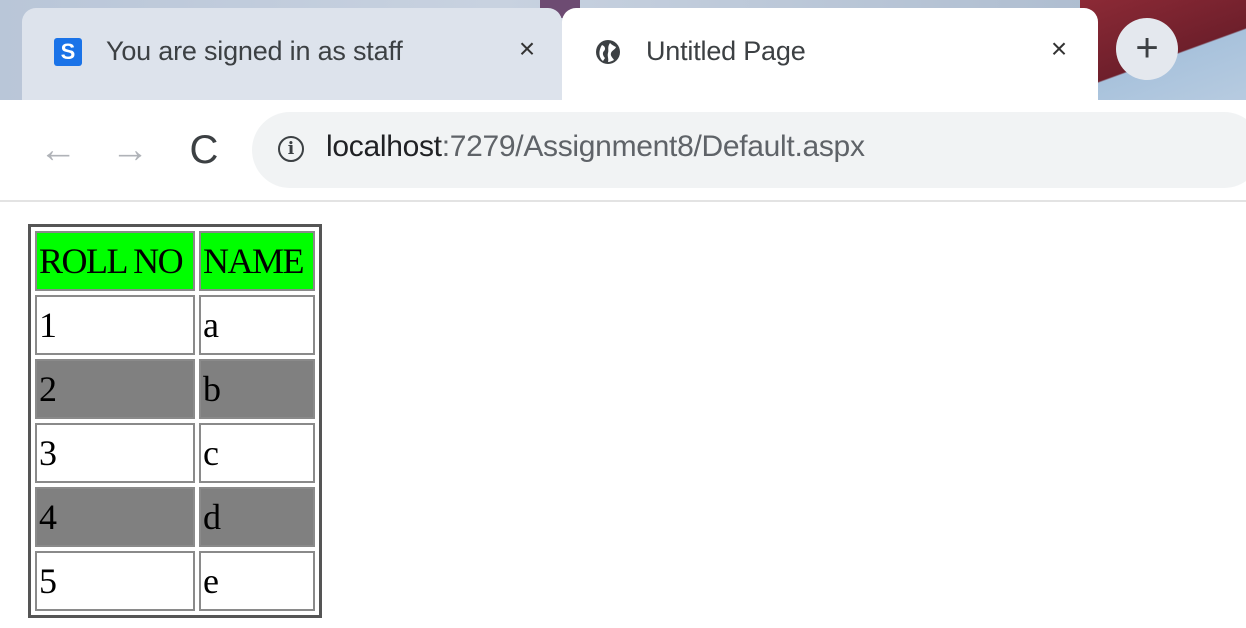  Describe the element at coordinates (115, 517) in the screenshot. I see `cell-roll-no: 4` at that location.